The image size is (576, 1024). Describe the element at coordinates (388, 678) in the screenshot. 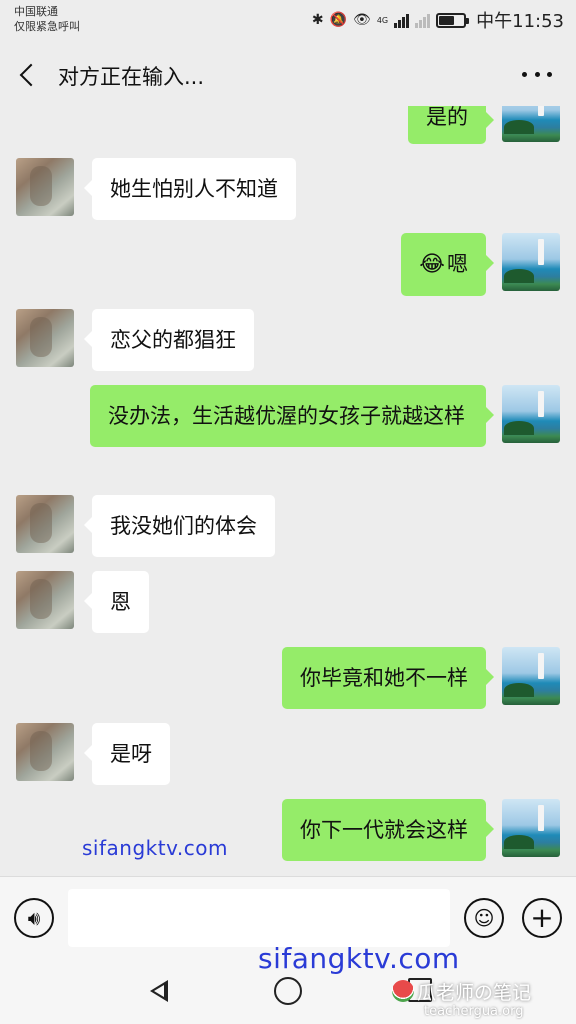

I see `message-bubble: 你毕竟和她不一样` at that location.